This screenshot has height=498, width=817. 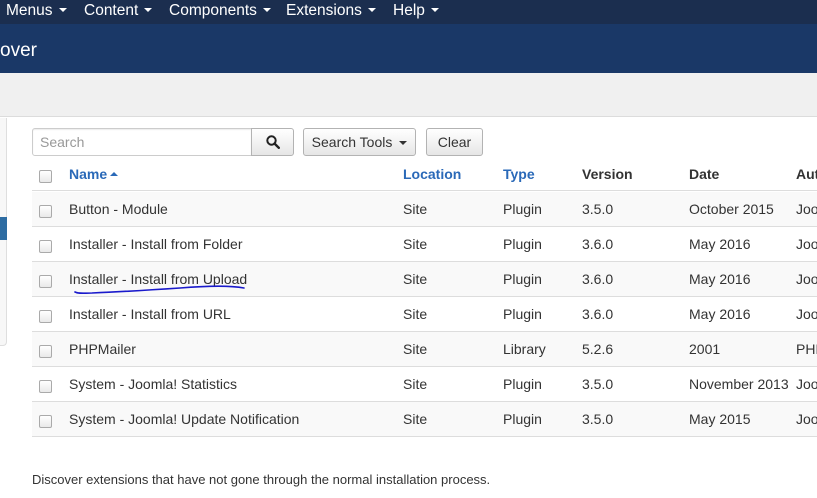 I want to click on search-button, so click(x=272, y=142).